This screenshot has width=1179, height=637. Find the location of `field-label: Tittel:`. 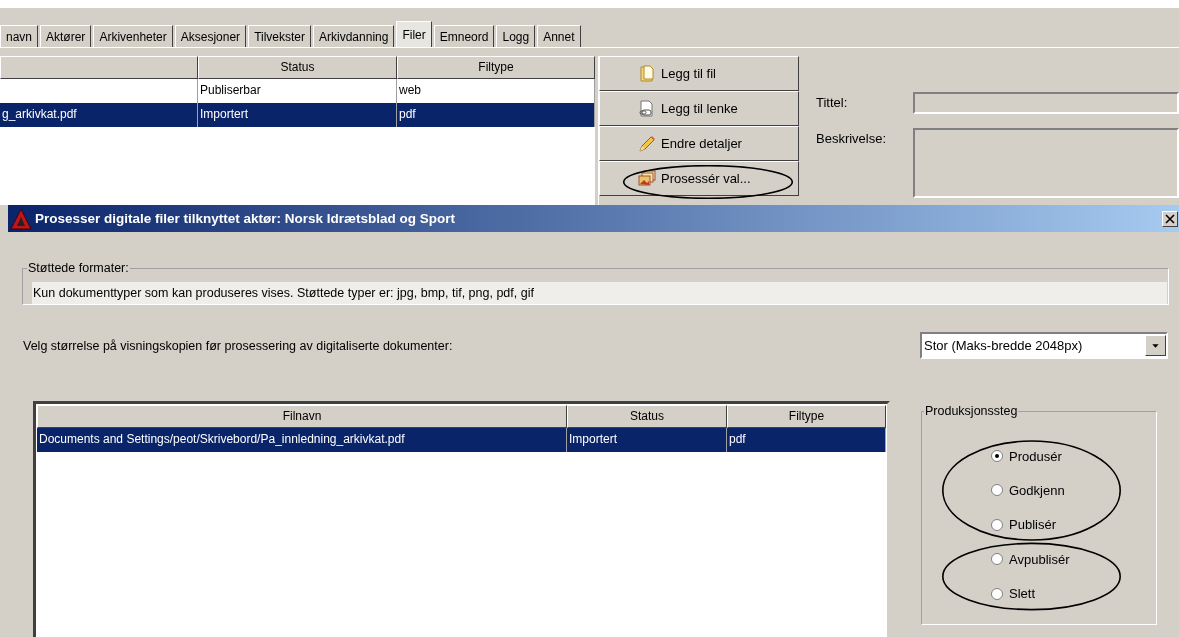

field-label: Tittel: is located at coordinates (832, 103).